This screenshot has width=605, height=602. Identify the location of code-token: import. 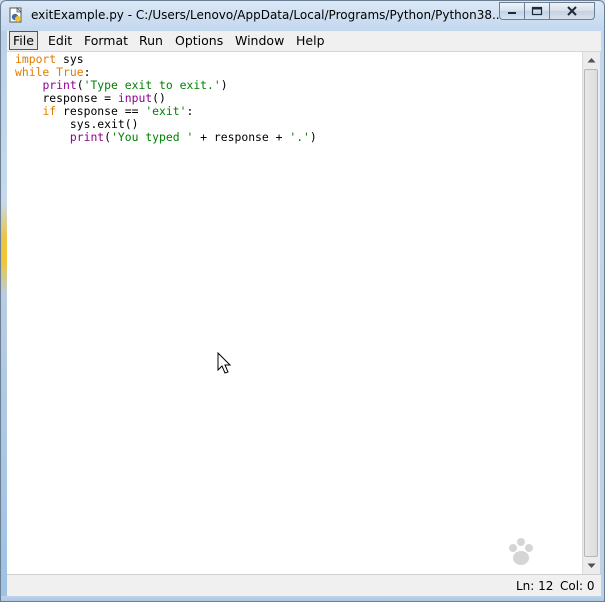
(36, 59).